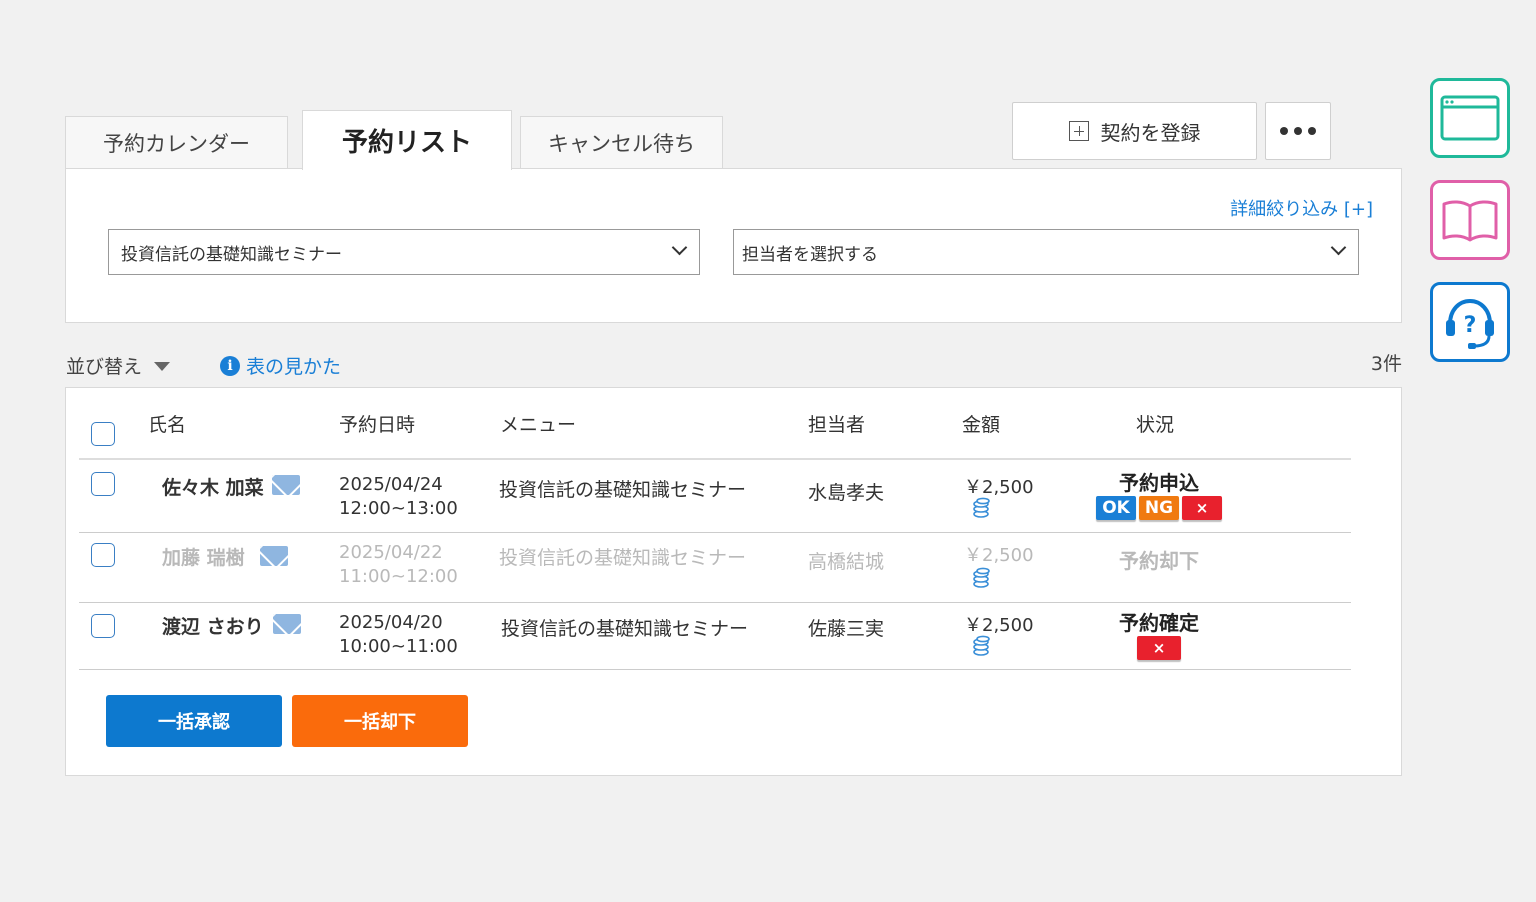  What do you see at coordinates (1386, 364) in the screenshot?
I see `result-count: 3件` at bounding box center [1386, 364].